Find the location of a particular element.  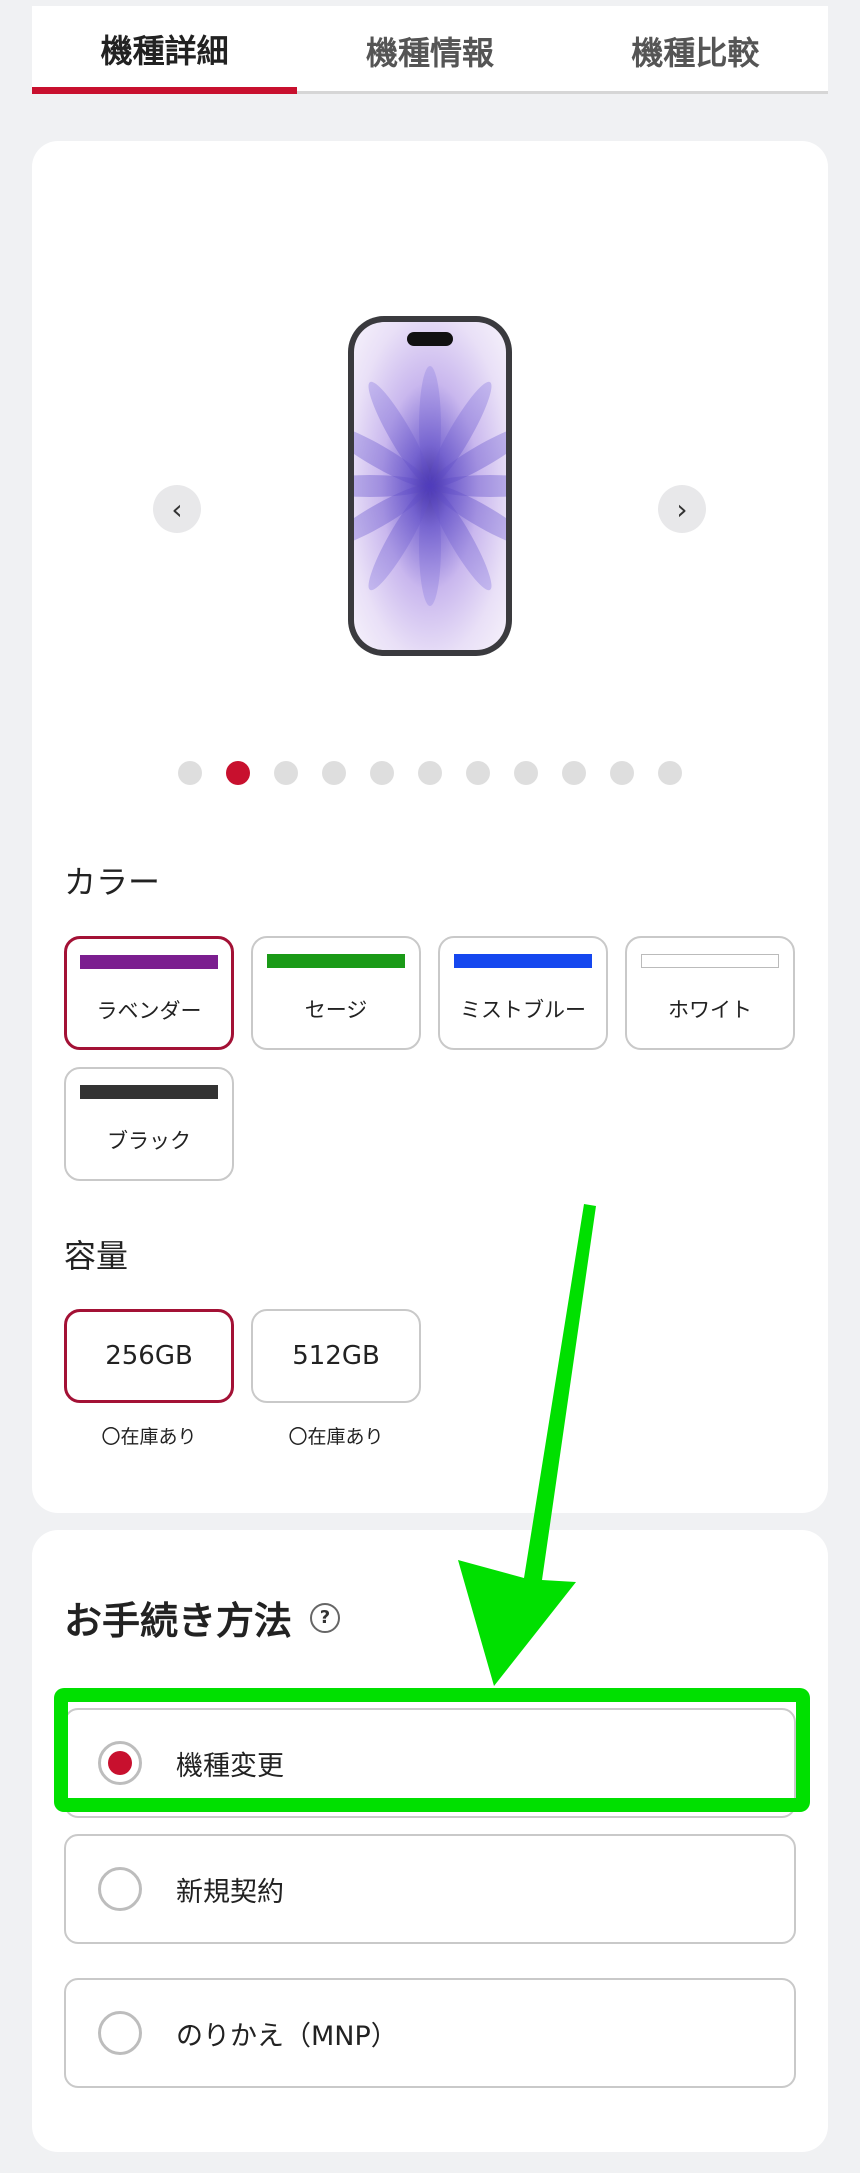

radio-button-selected is located at coordinates (120, 1763).